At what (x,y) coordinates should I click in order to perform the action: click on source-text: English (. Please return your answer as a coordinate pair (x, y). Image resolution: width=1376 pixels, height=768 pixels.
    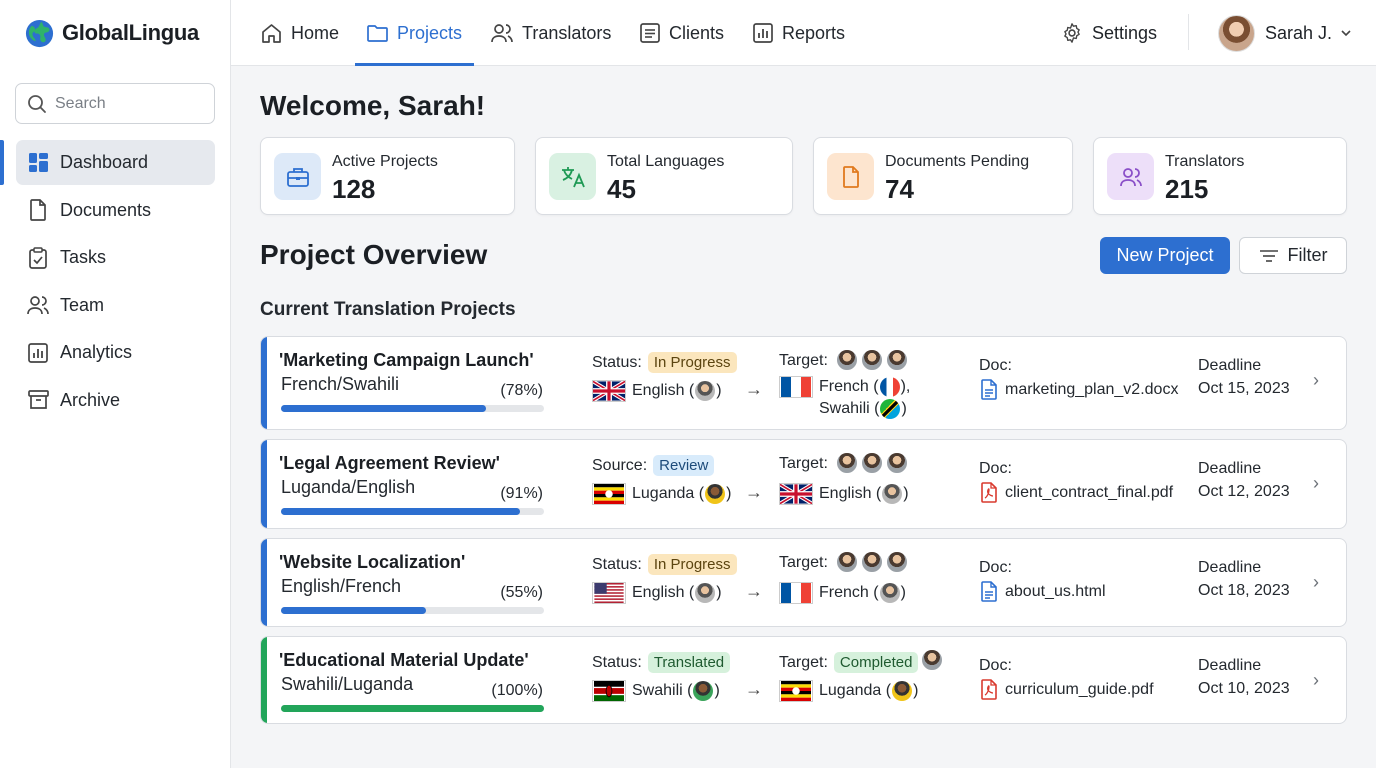
    Looking at the image, I should click on (663, 390).